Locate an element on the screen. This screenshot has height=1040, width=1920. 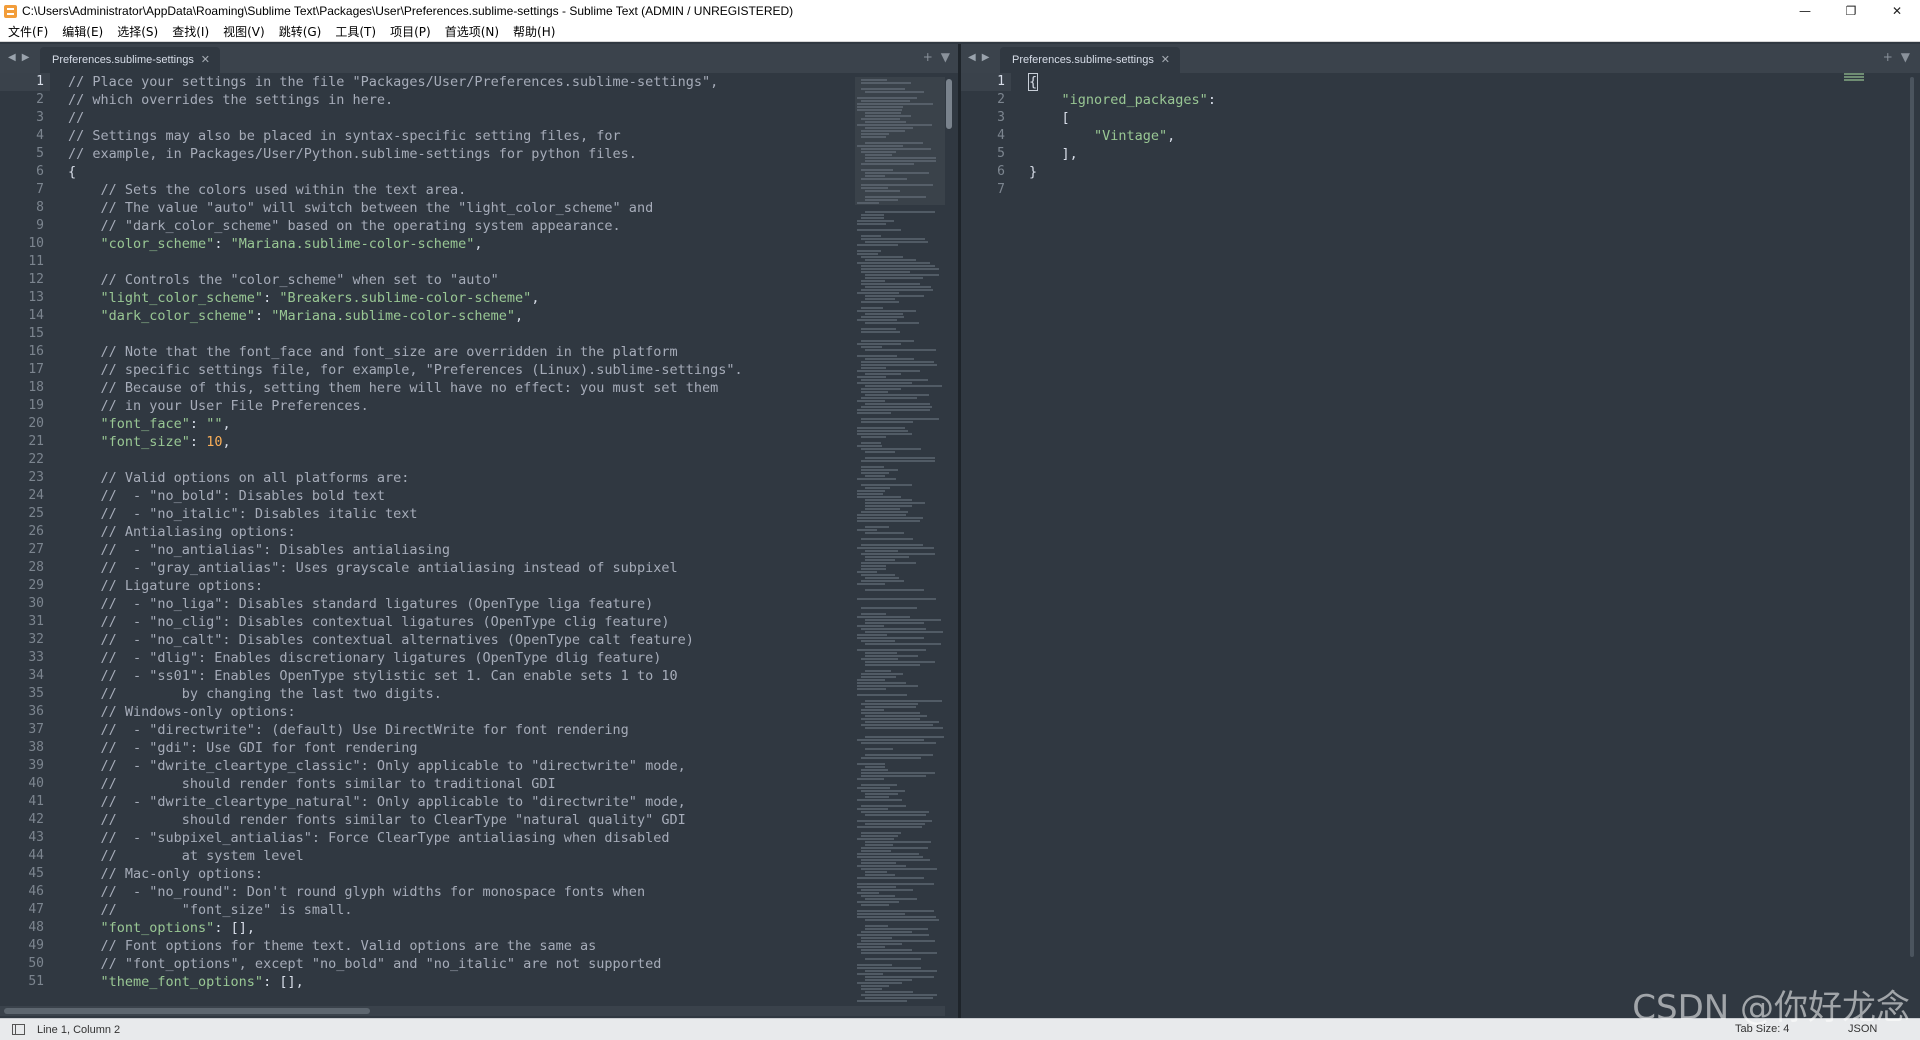
tab-preferences-default: Preferences.sublime-settings ✕ is located at coordinates (130, 60).